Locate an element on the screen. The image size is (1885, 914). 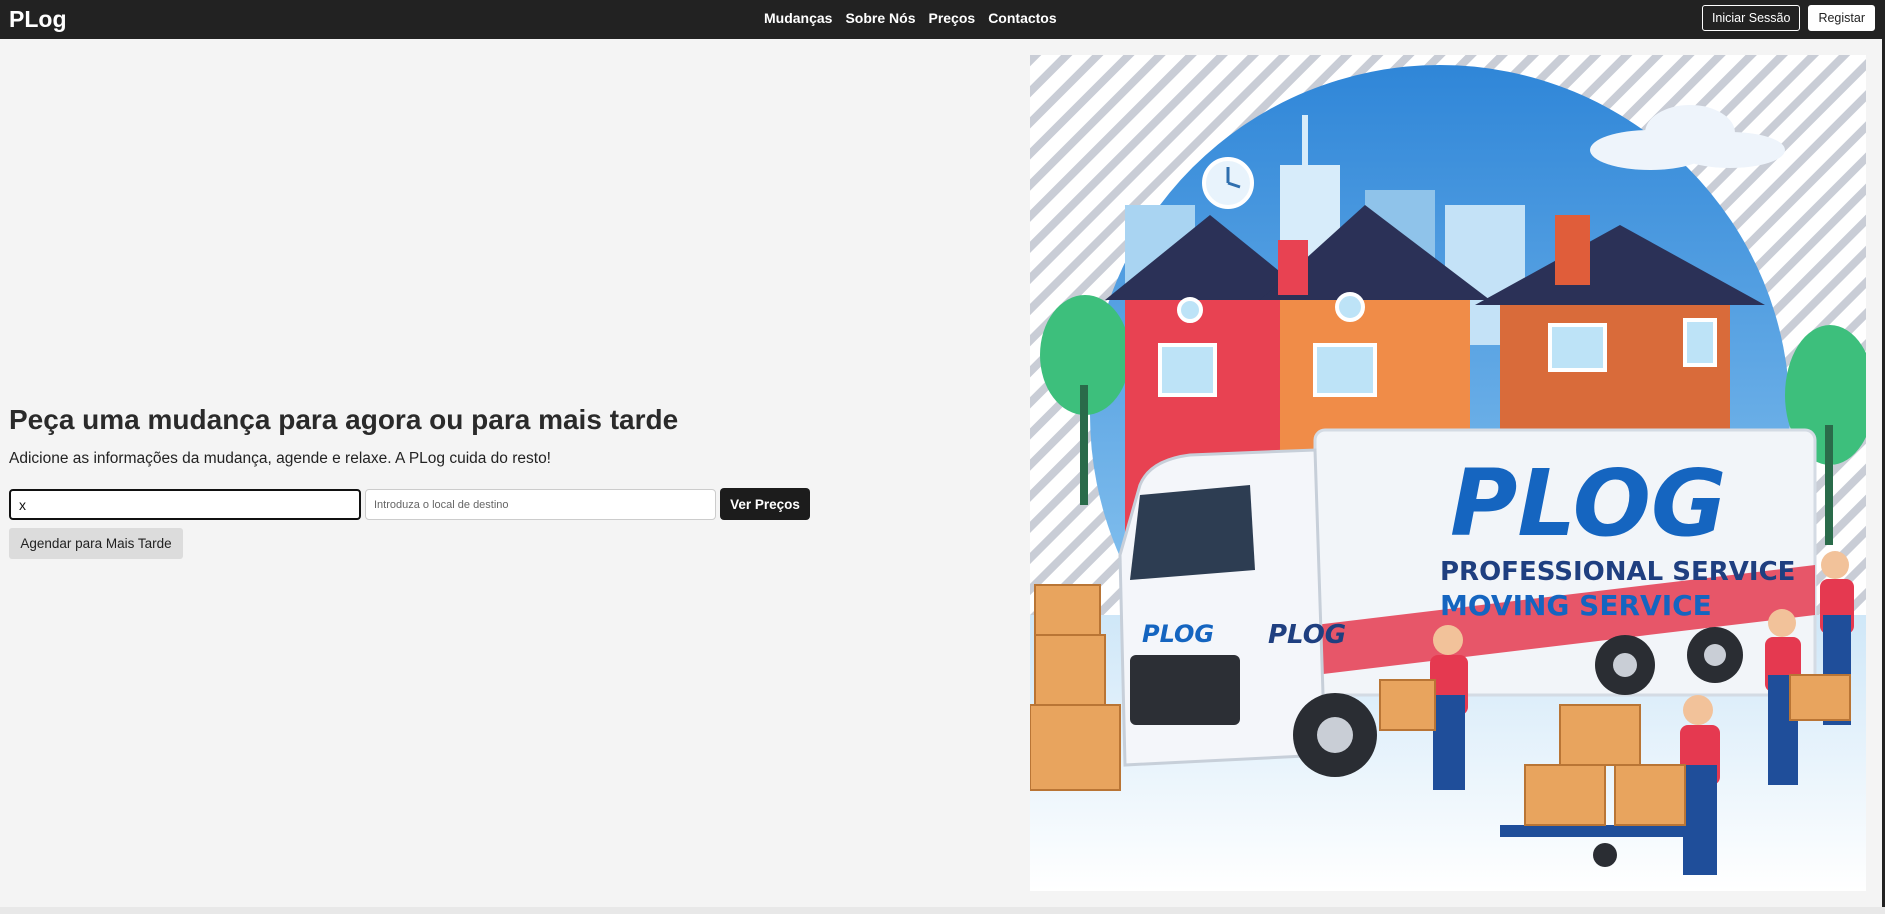
nav-link-sobre-nos: Sobre Nós is located at coordinates (880, 18).